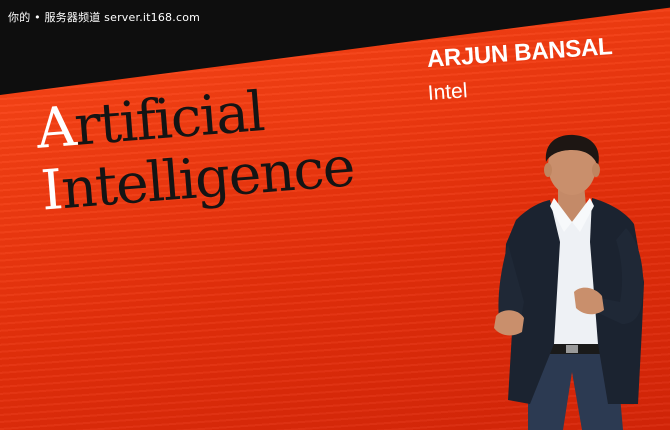  I want to click on presenter-left-hand, so click(509, 323).